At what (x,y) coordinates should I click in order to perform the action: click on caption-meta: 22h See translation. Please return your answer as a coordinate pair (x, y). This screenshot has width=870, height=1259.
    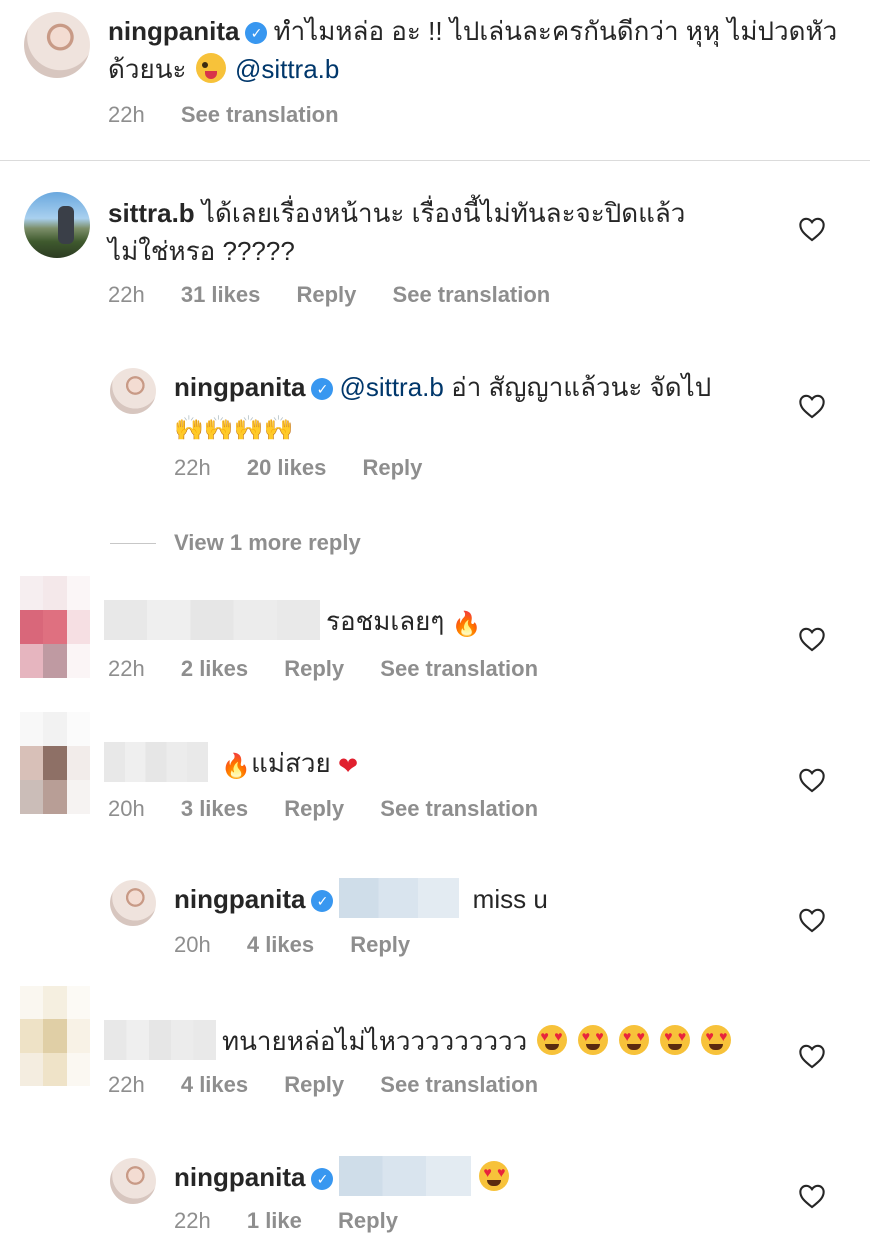
    Looking at the image, I should click on (238, 115).